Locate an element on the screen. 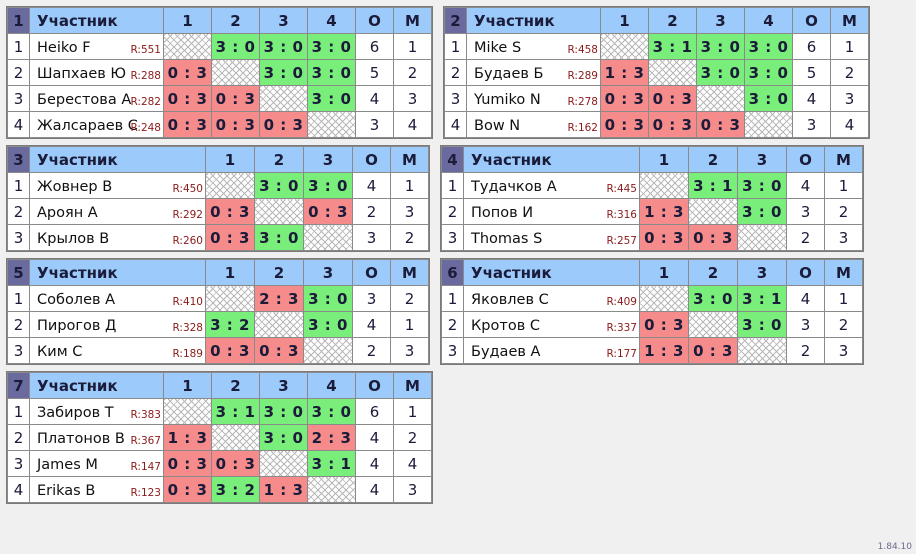 This screenshot has width=916, height=554. participant-name-cell: Пирогов Д R:328 is located at coordinates (117, 324).